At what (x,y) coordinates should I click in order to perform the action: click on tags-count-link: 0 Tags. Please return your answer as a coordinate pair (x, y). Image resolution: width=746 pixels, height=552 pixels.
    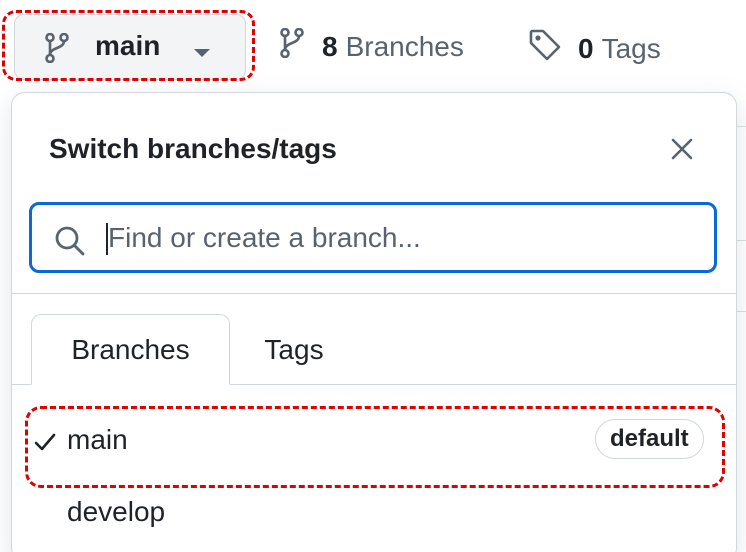
    Looking at the image, I should click on (594, 48).